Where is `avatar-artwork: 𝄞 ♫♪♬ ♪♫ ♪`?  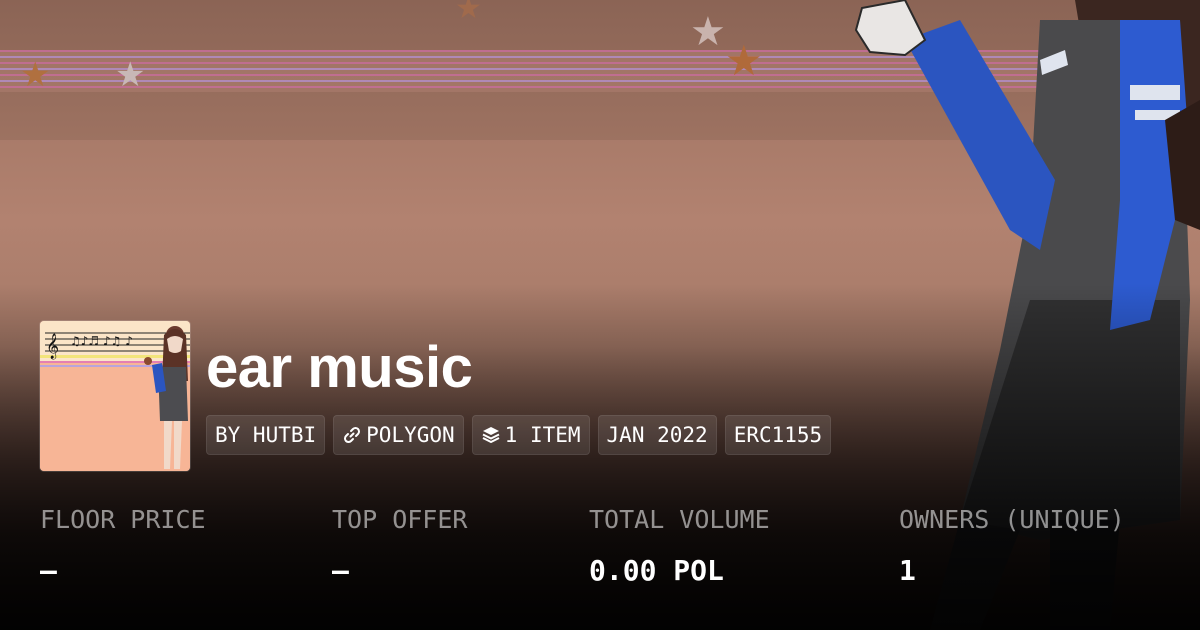
avatar-artwork: 𝄞 ♫♪♬ ♪♫ ♪ is located at coordinates (115, 396).